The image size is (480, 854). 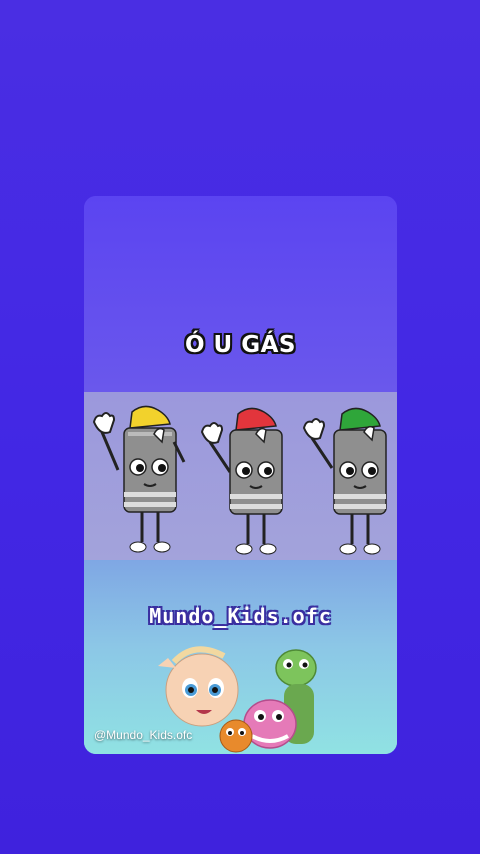 What do you see at coordinates (143, 735) in the screenshot?
I see `watermark-handle: @Mundo_Kids.ofc` at bounding box center [143, 735].